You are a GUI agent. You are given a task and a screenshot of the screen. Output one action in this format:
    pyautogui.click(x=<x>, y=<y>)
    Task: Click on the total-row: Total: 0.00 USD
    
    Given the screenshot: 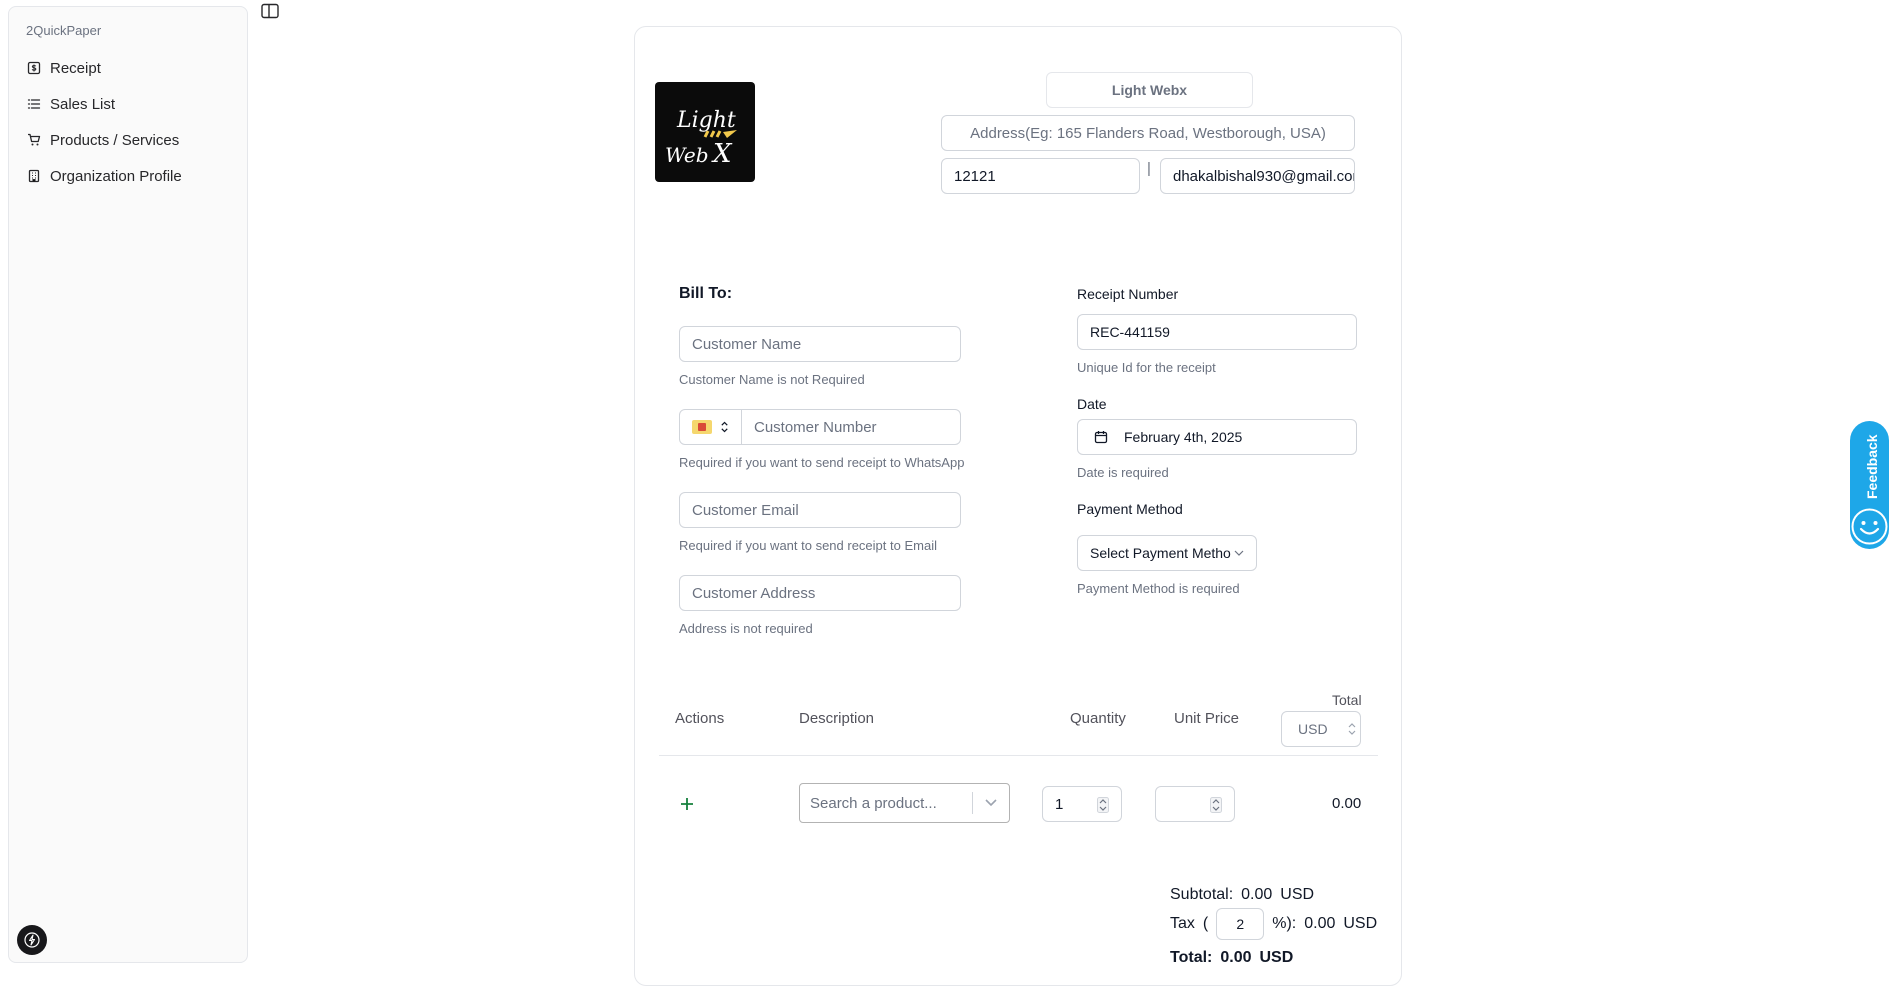 What is the action you would take?
    pyautogui.click(x=1231, y=958)
    